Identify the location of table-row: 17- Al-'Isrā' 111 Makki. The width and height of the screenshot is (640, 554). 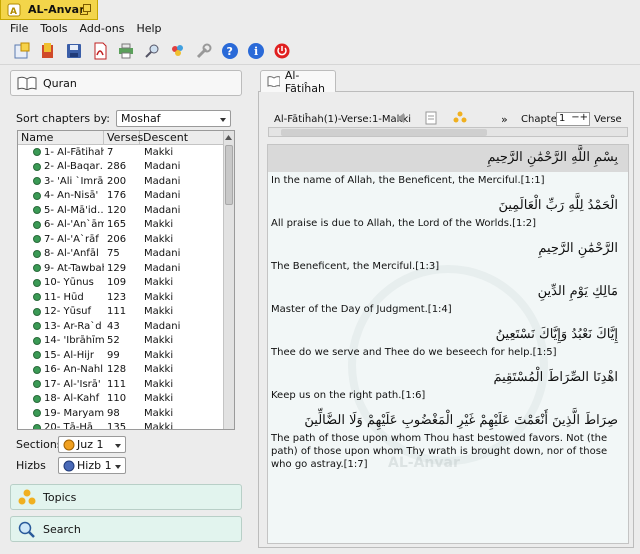
(120, 384).